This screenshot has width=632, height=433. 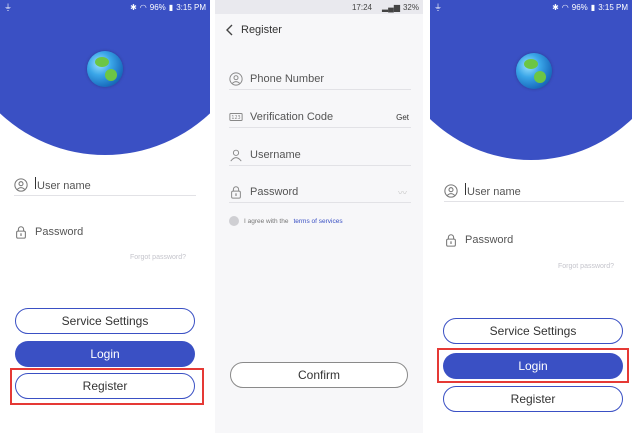 I want to click on confirm-button: Confirm, so click(x=319, y=375).